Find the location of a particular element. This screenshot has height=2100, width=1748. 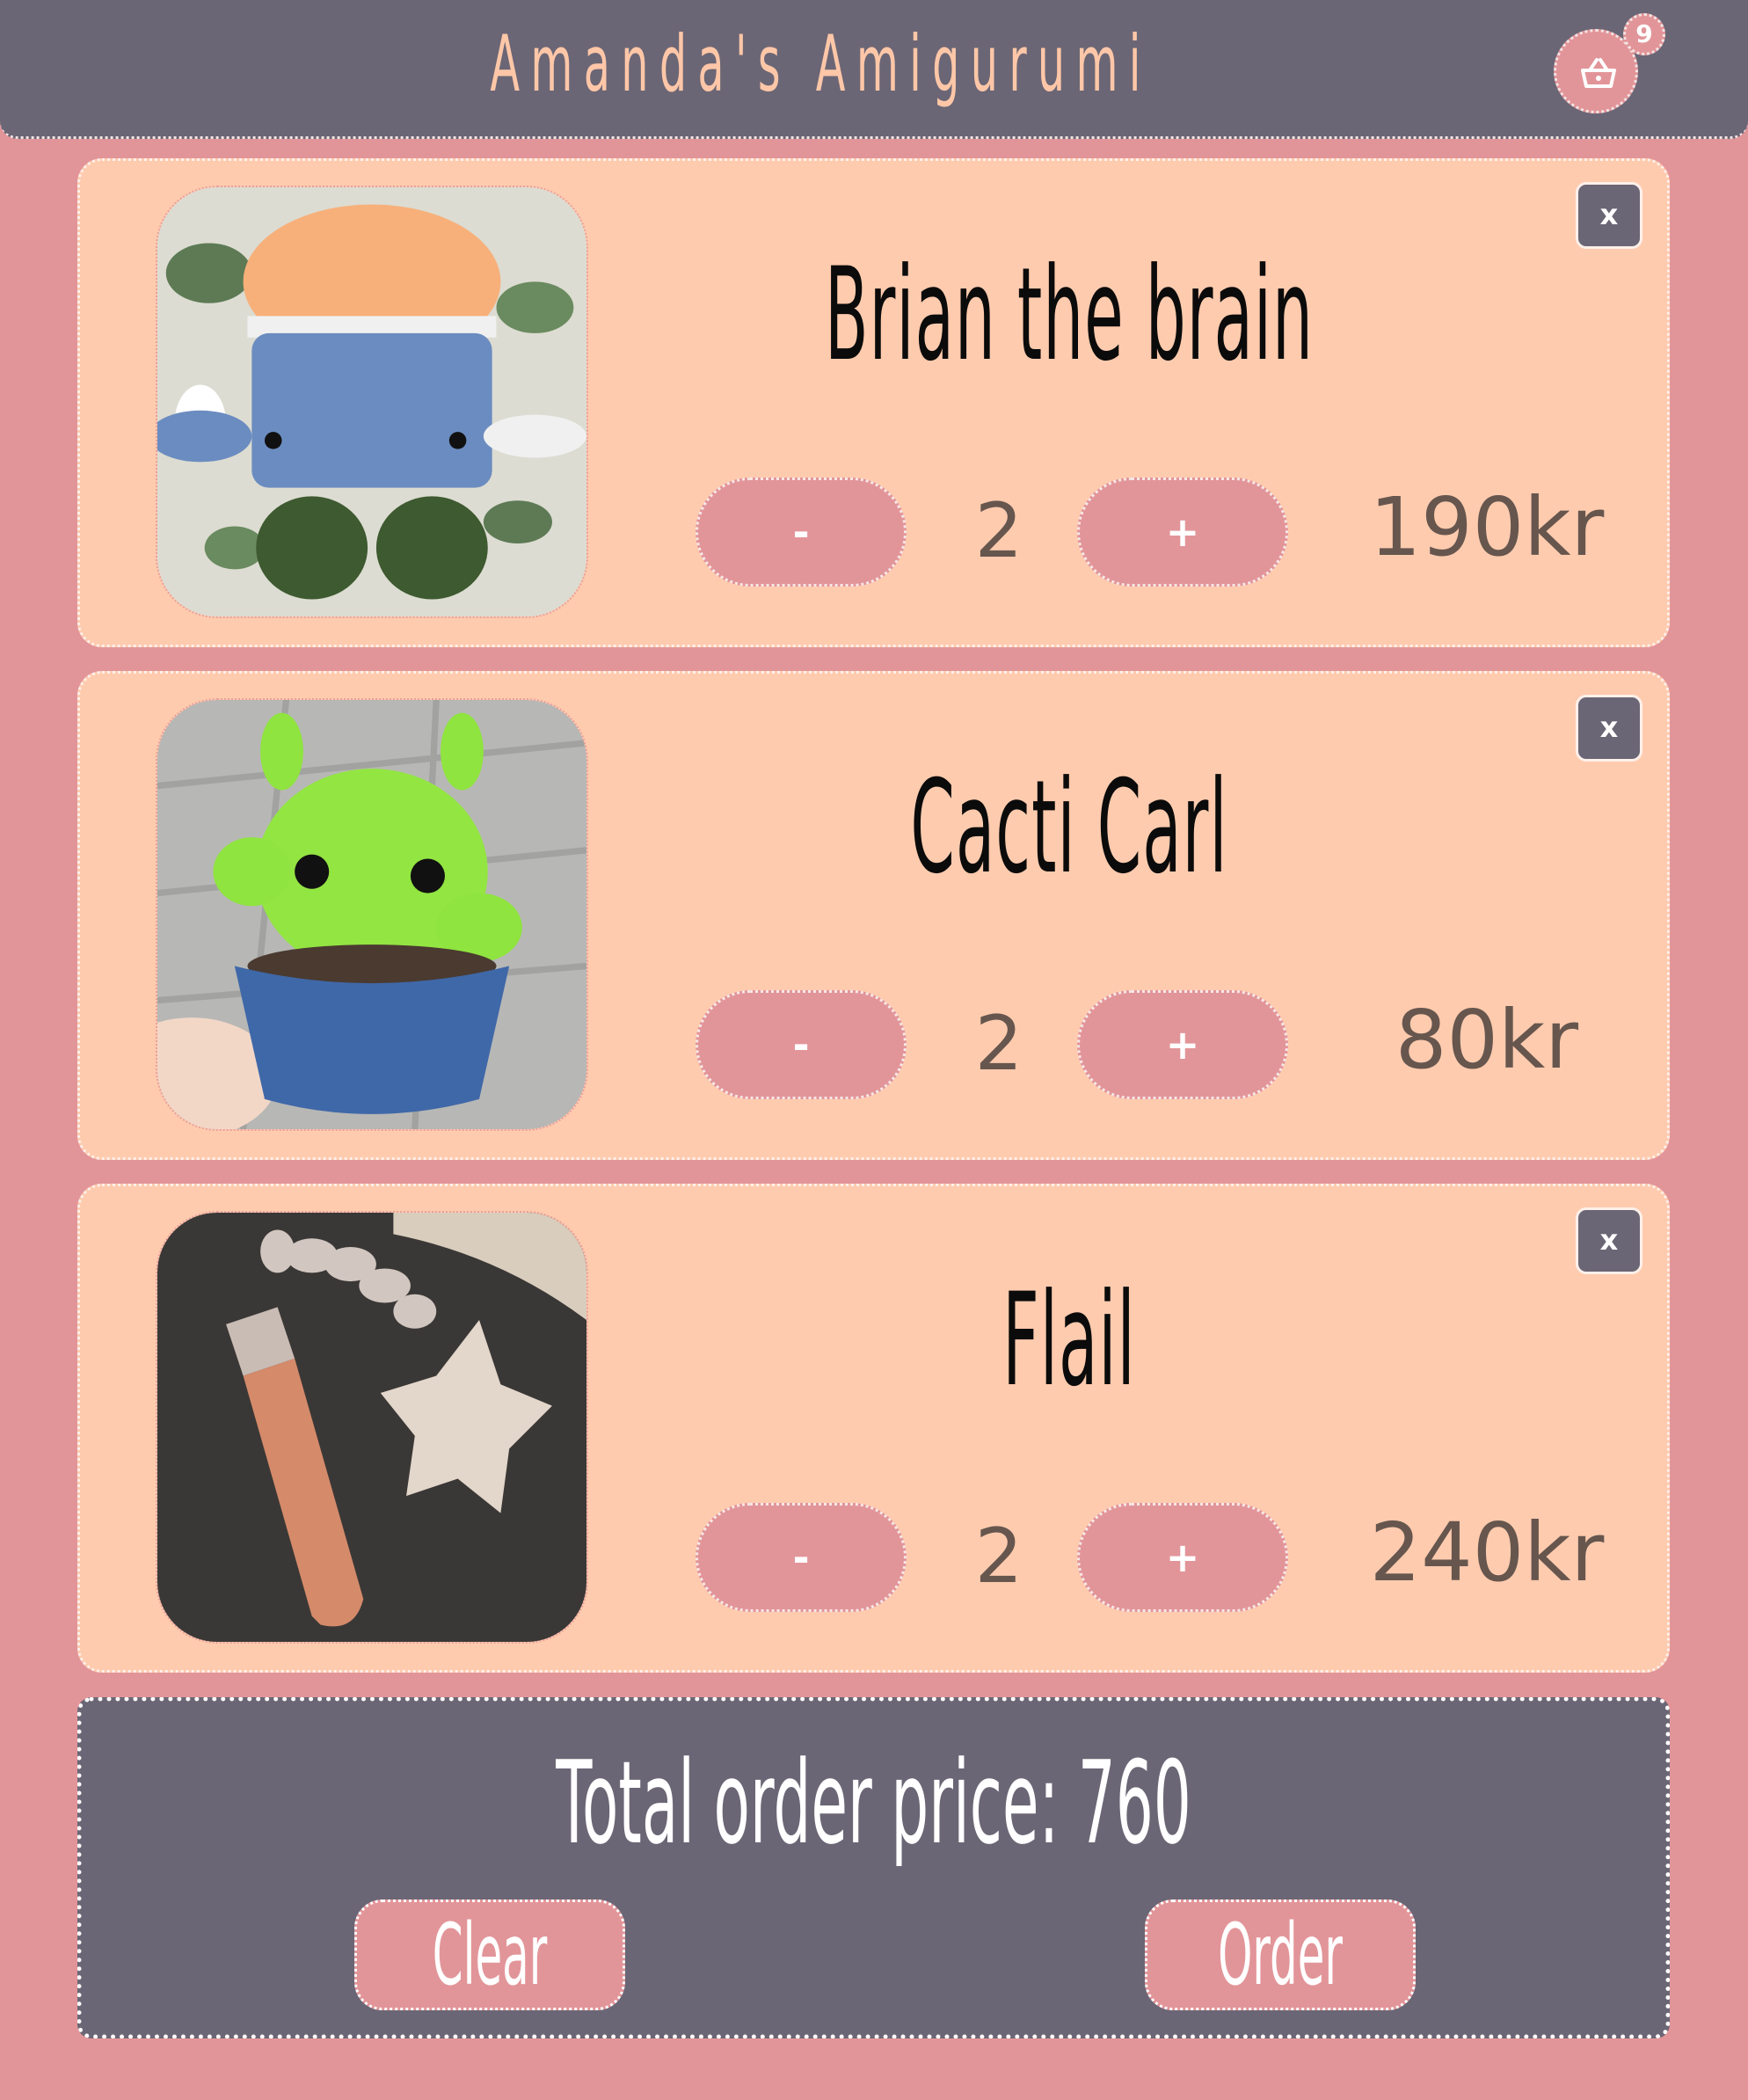

site-header: Amanda's Amigurumi 9 is located at coordinates (874, 70).